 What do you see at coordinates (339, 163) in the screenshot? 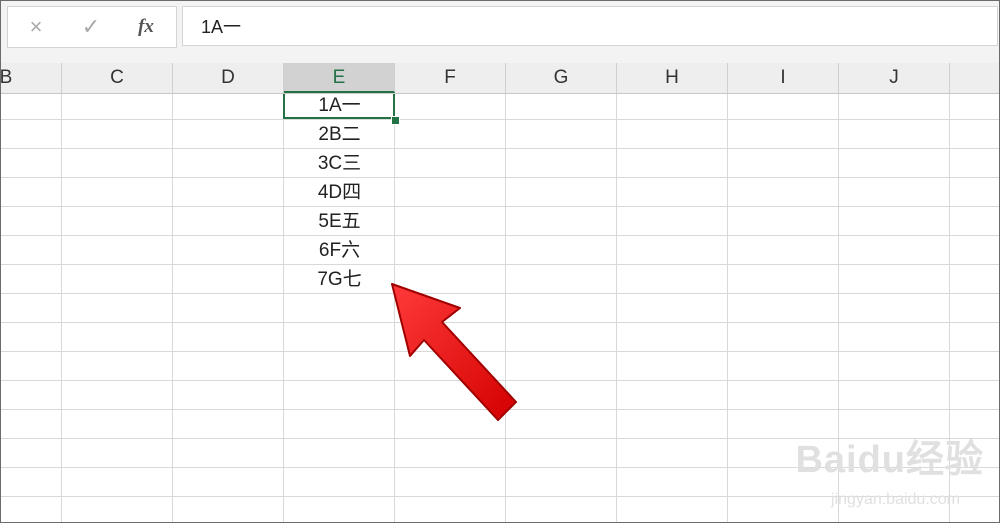
I see `cell-e3: 3C三` at bounding box center [339, 163].